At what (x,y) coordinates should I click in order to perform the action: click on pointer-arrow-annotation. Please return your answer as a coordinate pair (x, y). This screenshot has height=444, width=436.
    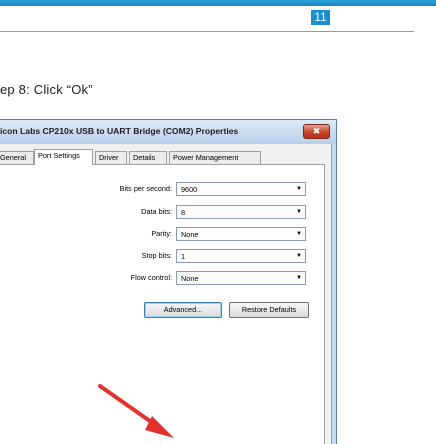
    Looking at the image, I should click on (136, 411).